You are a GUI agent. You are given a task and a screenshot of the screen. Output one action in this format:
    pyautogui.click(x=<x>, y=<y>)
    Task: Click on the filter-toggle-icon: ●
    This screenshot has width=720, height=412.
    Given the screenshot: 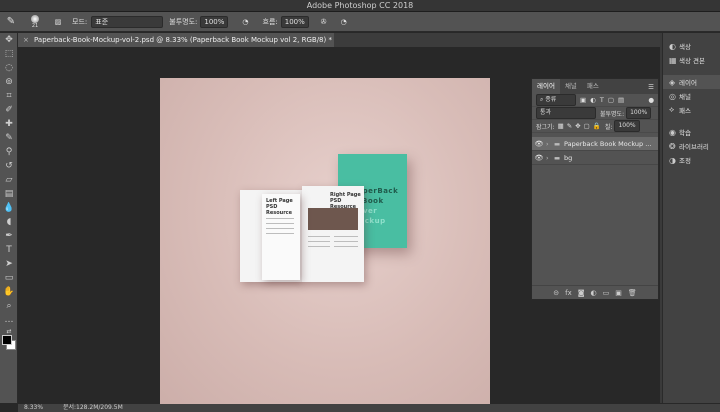 What is the action you would take?
    pyautogui.click(x=651, y=100)
    